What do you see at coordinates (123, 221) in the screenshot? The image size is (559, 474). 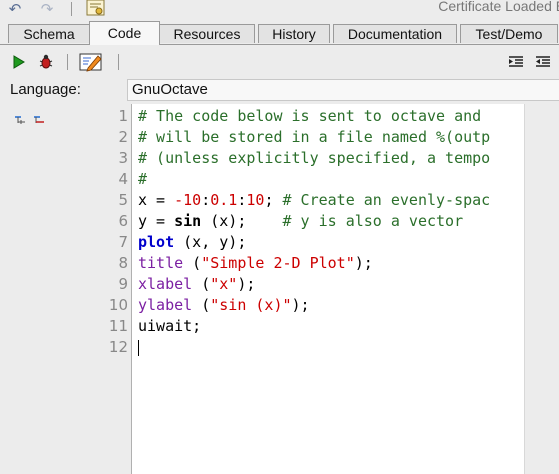 I see `line-number: 6` at bounding box center [123, 221].